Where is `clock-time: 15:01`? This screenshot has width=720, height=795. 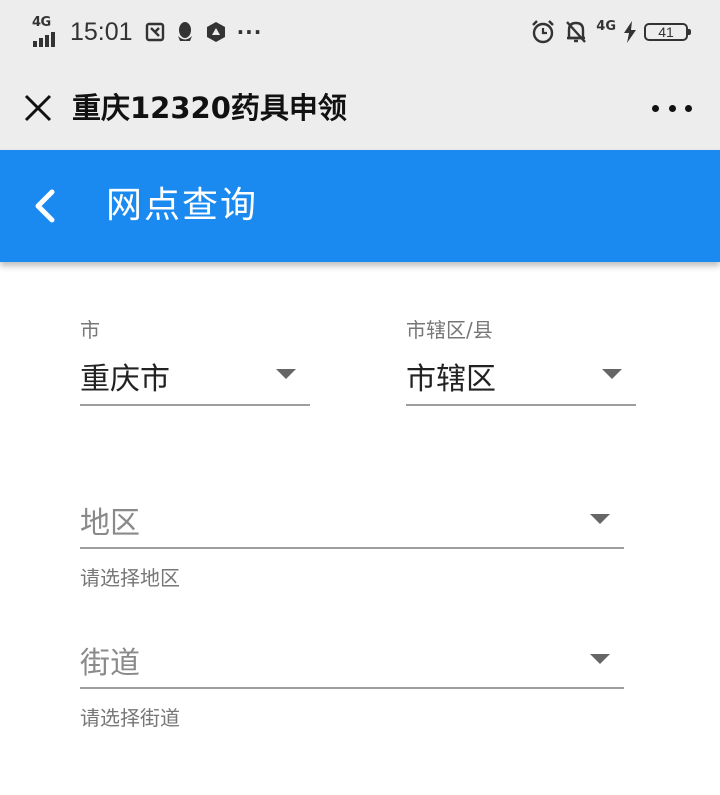 clock-time: 15:01 is located at coordinates (101, 31).